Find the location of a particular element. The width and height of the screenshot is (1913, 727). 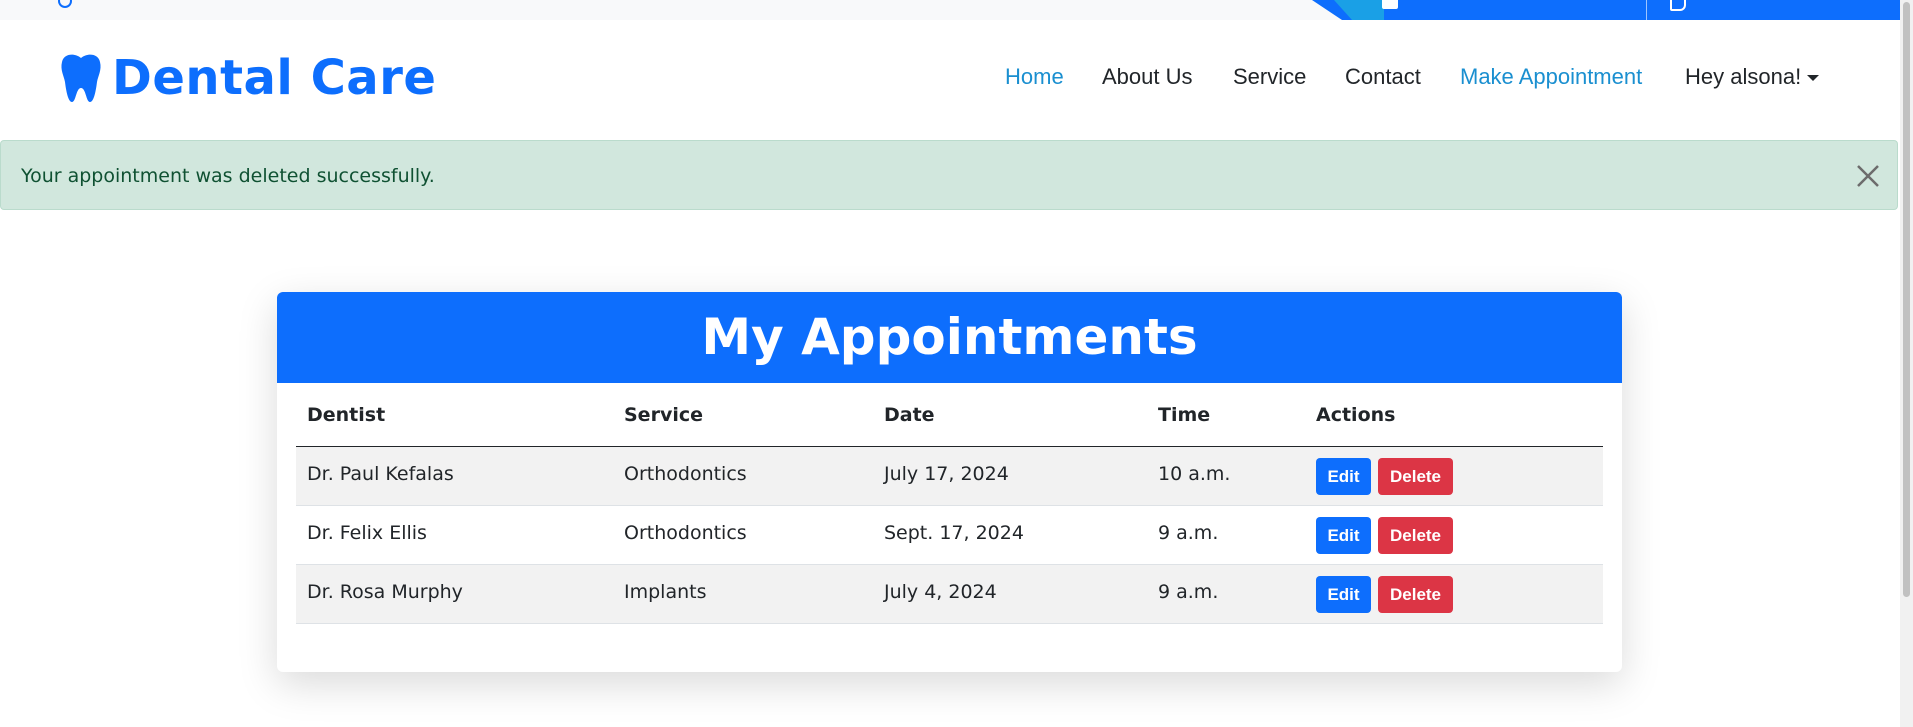

cell-time: 10 a.m. is located at coordinates (1194, 474).